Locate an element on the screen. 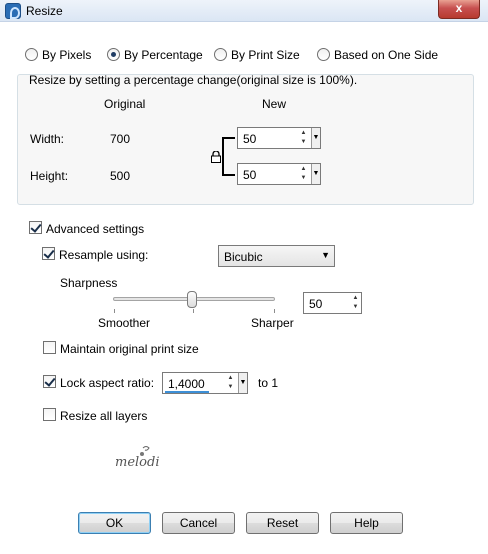  resample-select: Bicubic ▼ is located at coordinates (276, 256).